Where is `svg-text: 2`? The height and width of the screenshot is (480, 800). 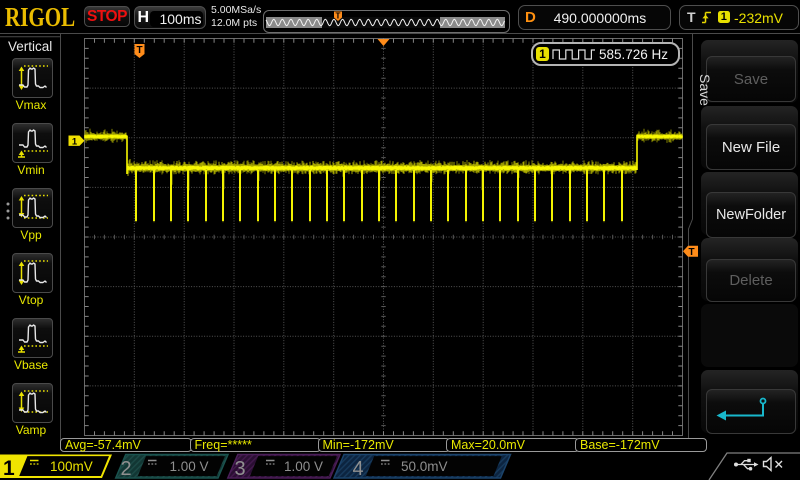
svg-text: 2 is located at coordinates (126, 469).